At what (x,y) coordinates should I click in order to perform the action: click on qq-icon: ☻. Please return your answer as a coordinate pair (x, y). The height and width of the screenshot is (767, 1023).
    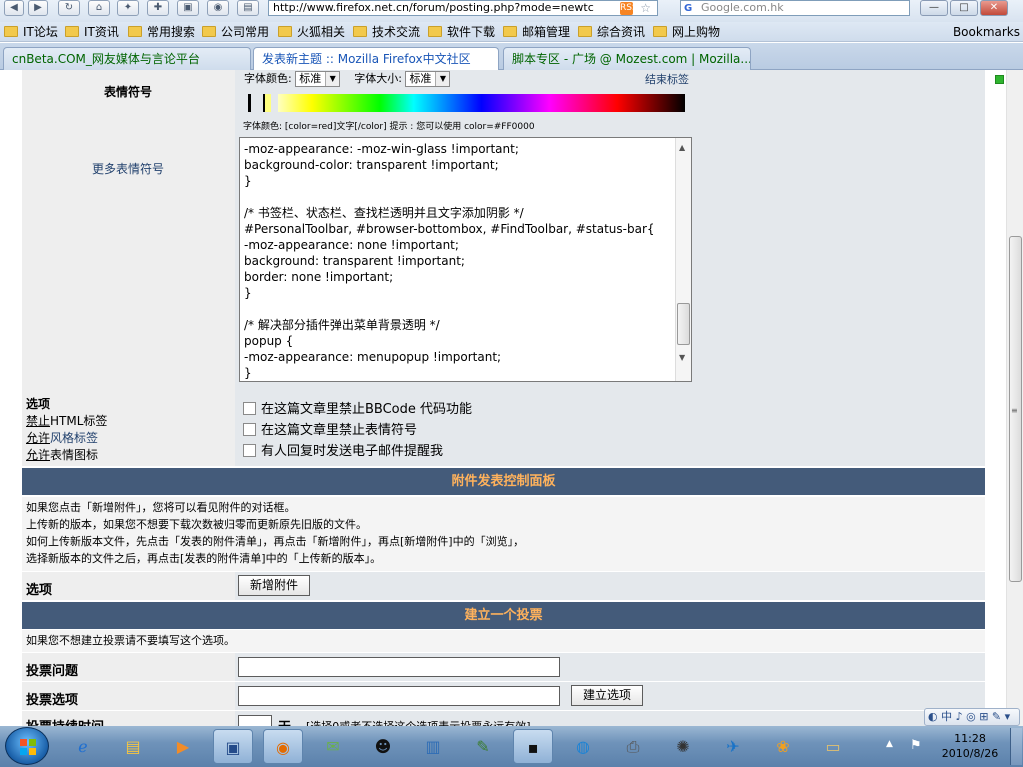
    Looking at the image, I should click on (383, 746).